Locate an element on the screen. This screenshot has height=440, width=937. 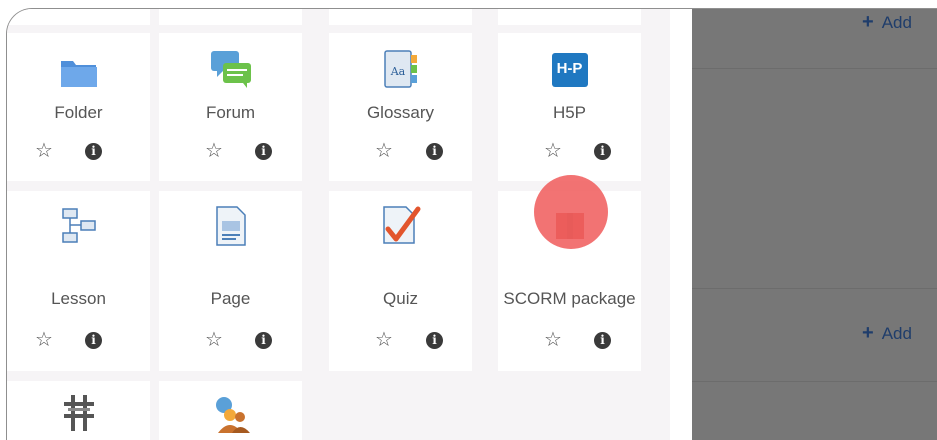
activity-label: SCORM package is located at coordinates (569, 298).